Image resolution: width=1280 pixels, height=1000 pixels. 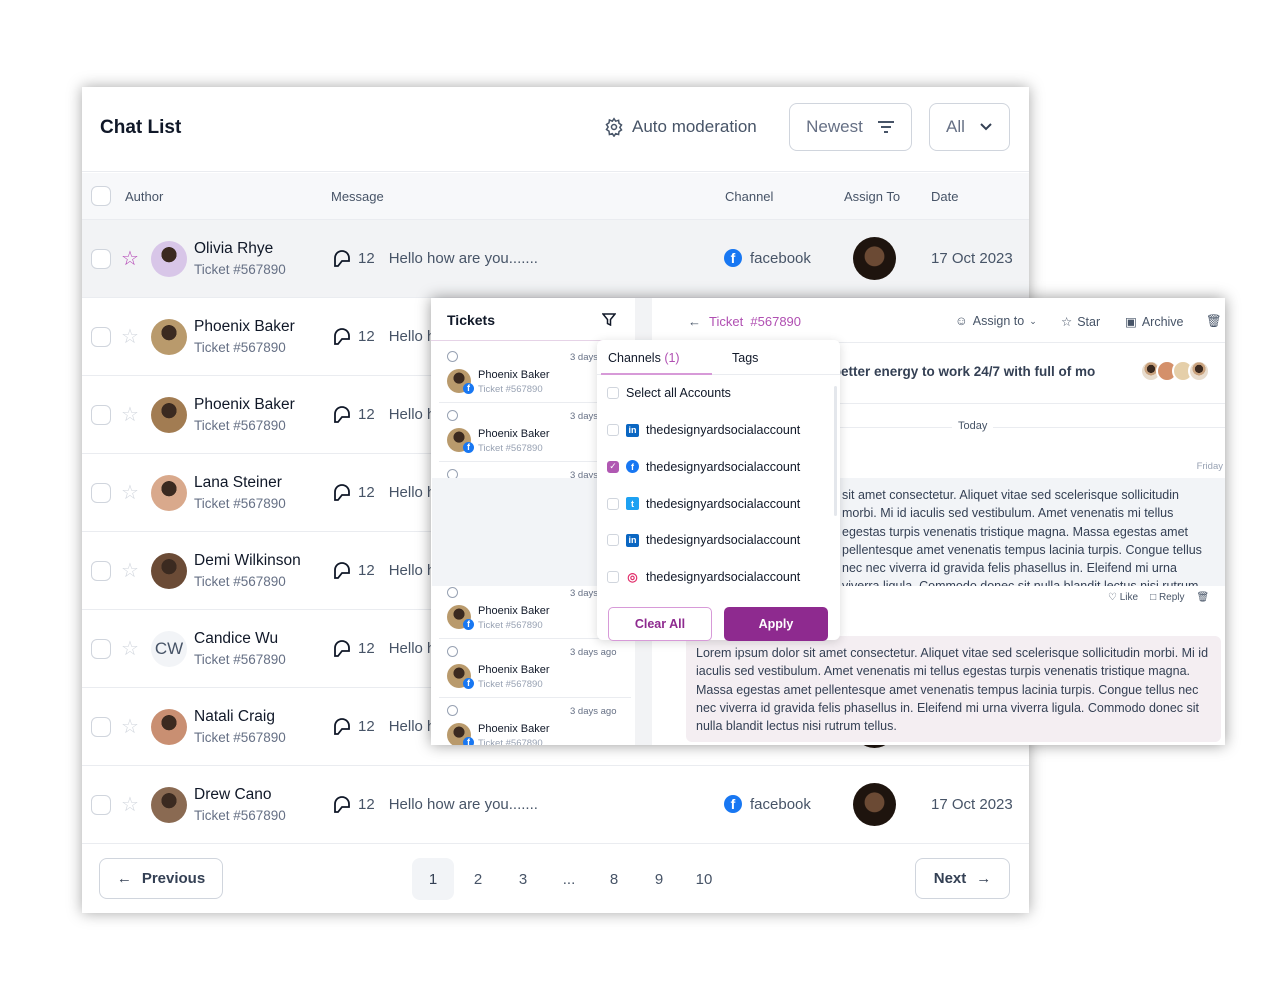 What do you see at coordinates (659, 879) in the screenshot?
I see `page-9: 9` at bounding box center [659, 879].